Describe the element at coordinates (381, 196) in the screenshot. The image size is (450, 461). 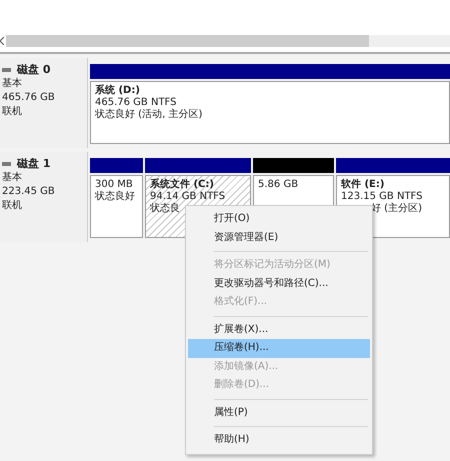
I see `partition-info: 123.15 GB NTFS` at that location.